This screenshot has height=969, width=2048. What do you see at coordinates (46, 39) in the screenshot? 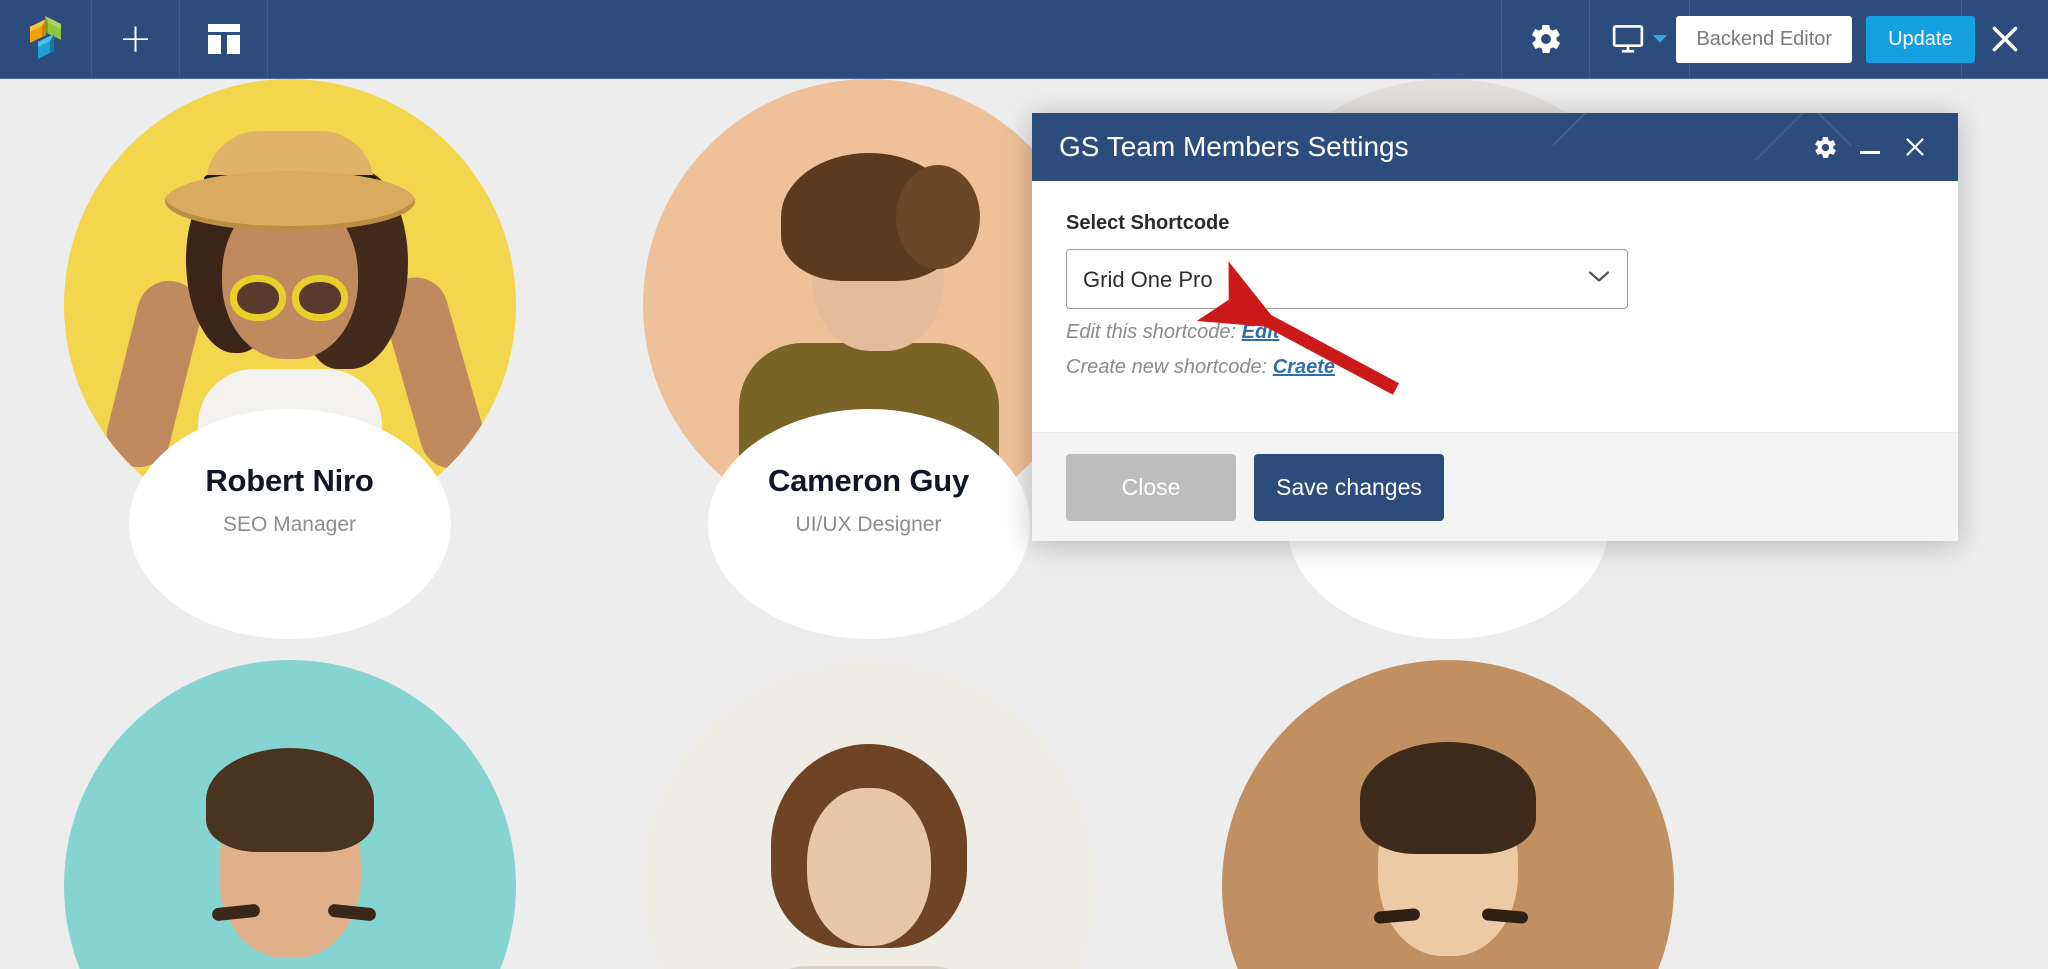
I see `wpbakery-logo-icon` at bounding box center [46, 39].